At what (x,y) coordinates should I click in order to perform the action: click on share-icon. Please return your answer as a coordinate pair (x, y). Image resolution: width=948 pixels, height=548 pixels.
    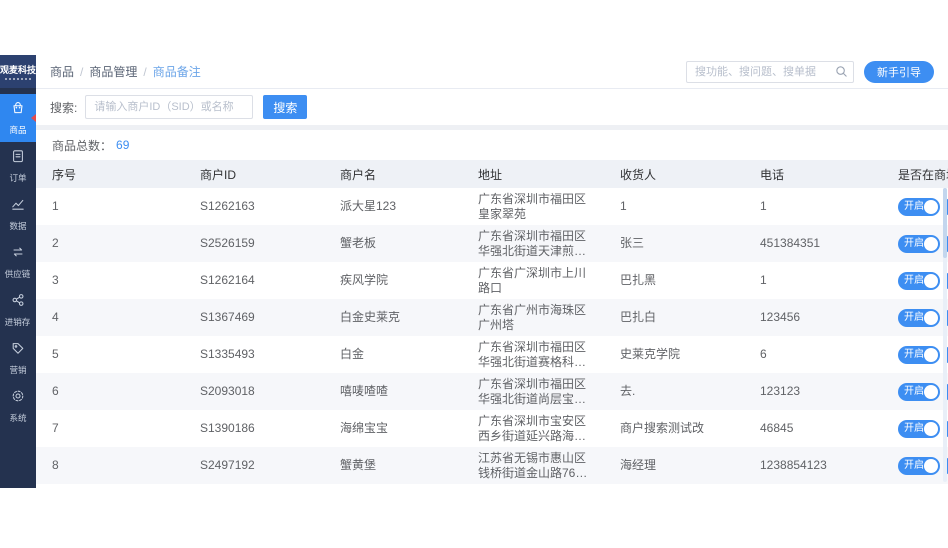
    Looking at the image, I should click on (18, 302).